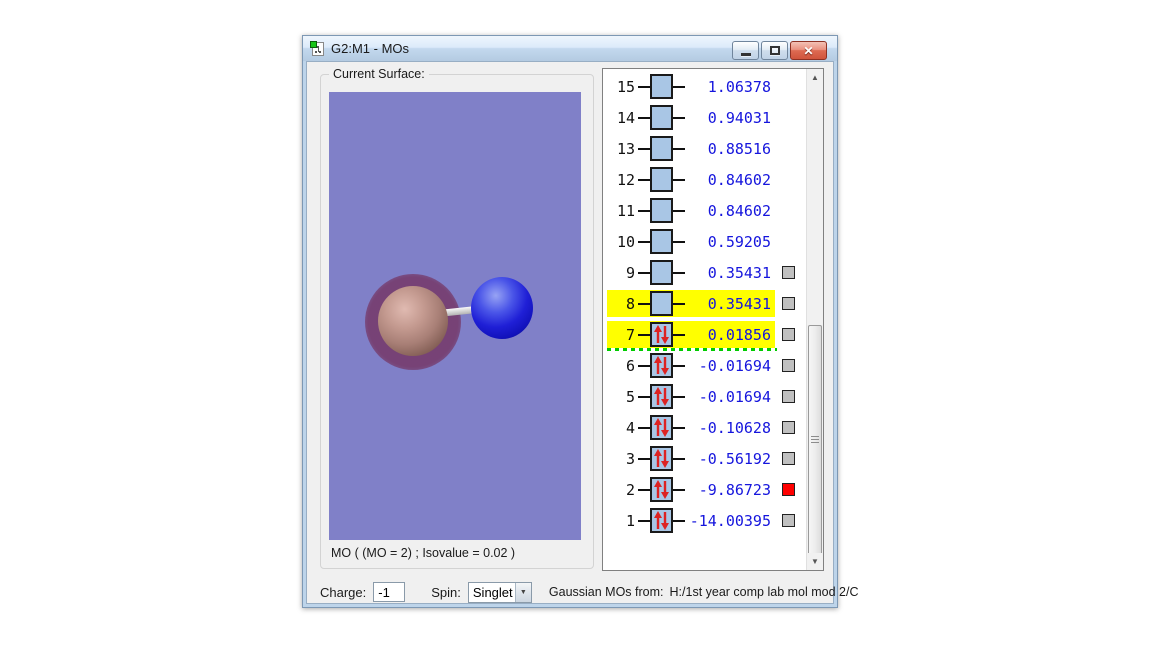 Image resolution: width=1152 pixels, height=648 pixels. Describe the element at coordinates (815, 77) in the screenshot. I see `scroll-up-button: ▲` at that location.